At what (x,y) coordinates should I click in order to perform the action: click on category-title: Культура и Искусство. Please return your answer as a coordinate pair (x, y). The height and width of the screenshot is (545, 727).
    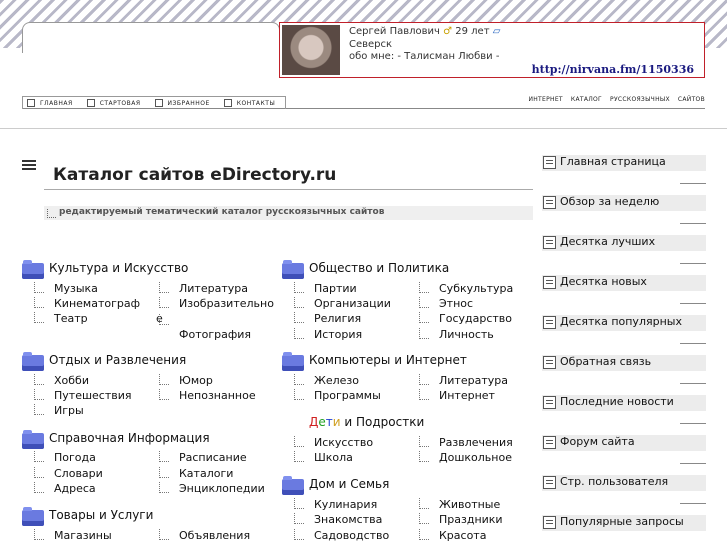
    Looking at the image, I should click on (118, 268).